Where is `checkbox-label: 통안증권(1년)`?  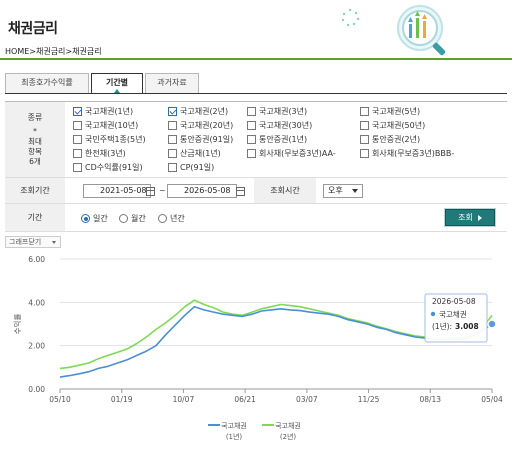
checkbox-label: 통안증권(1년) is located at coordinates (283, 139).